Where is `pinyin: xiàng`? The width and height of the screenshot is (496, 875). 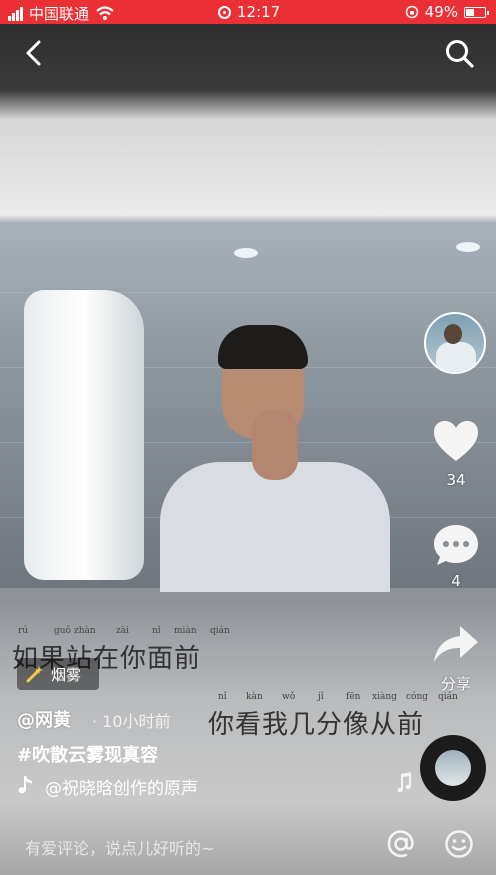 pinyin: xiàng is located at coordinates (384, 697).